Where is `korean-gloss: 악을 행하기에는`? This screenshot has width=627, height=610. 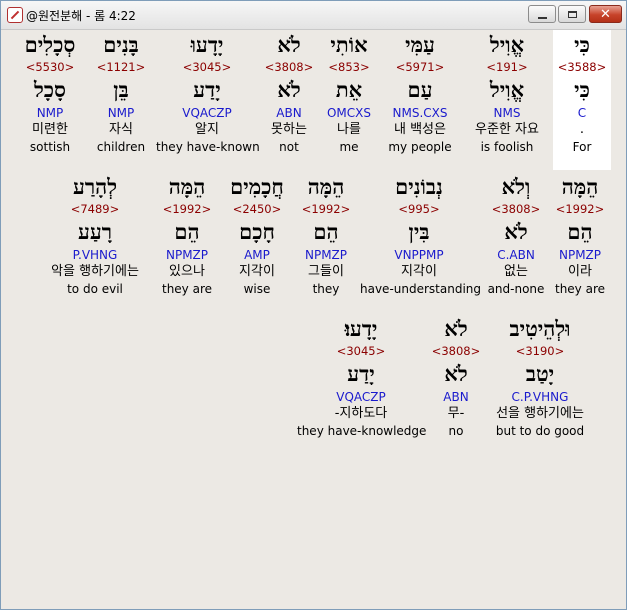
korean-gloss: 악을 행하기에는 is located at coordinates (95, 271).